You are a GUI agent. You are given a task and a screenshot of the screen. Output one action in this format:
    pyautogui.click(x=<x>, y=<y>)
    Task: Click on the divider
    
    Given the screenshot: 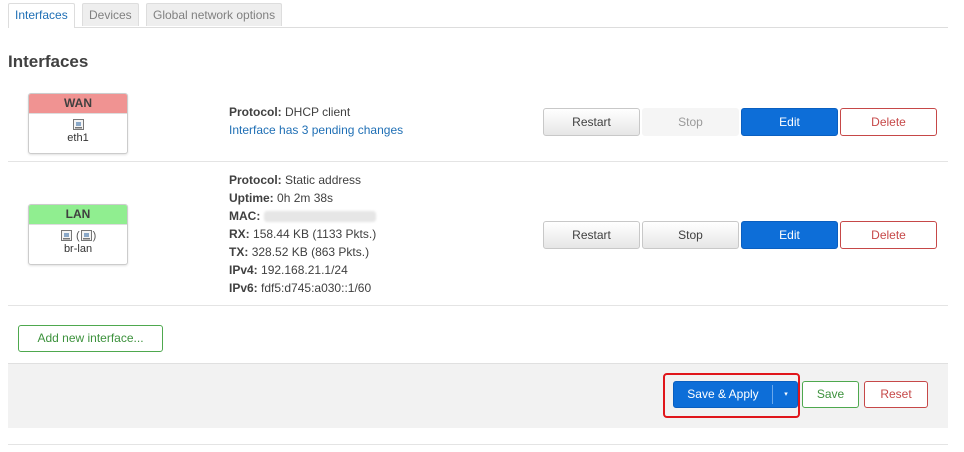 What is the action you would take?
    pyautogui.click(x=478, y=444)
    